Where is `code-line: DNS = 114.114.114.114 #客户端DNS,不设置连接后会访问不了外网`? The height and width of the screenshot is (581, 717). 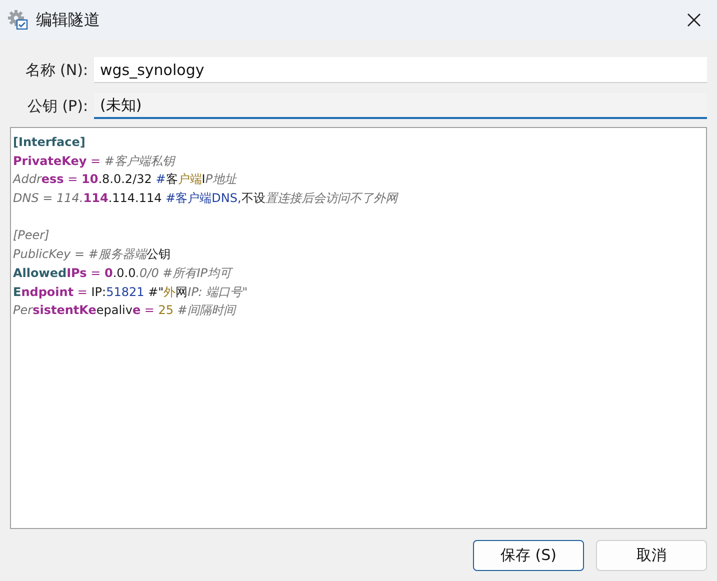
code-line: DNS = 114.114.114.114 #客户端DNS,不设置连接后会访问不了外网 is located at coordinates (205, 199).